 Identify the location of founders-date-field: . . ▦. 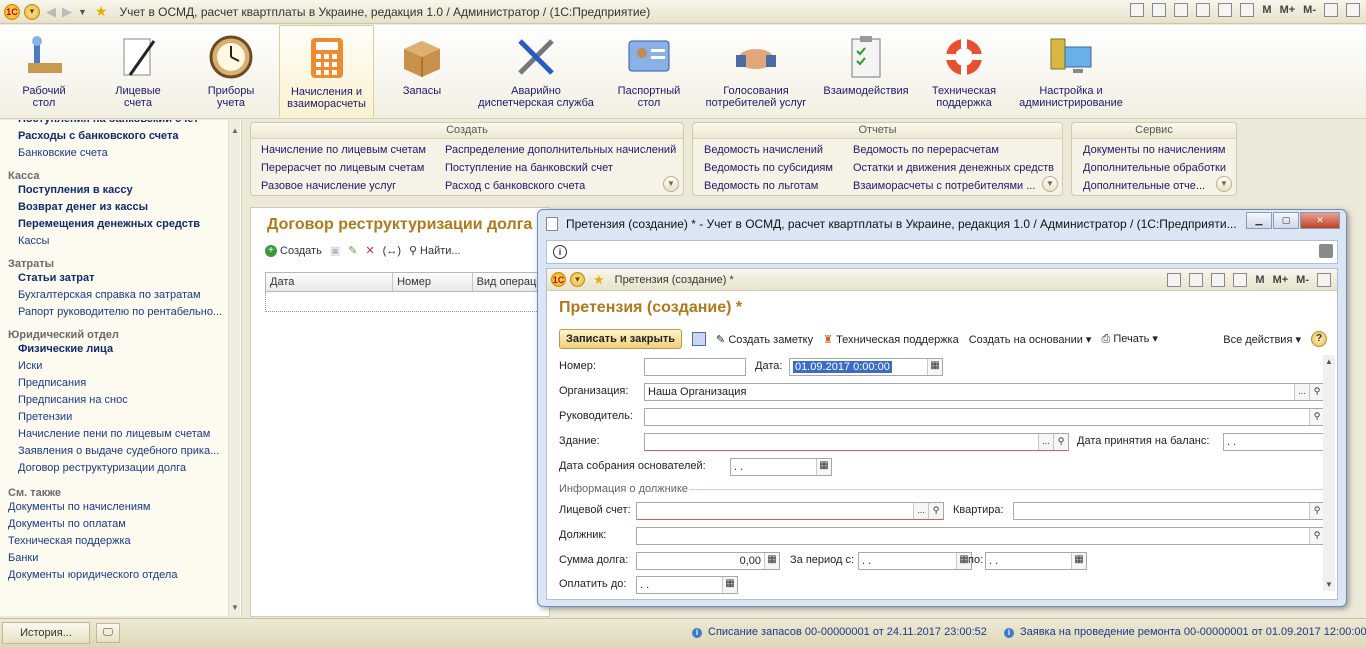
(781, 467).